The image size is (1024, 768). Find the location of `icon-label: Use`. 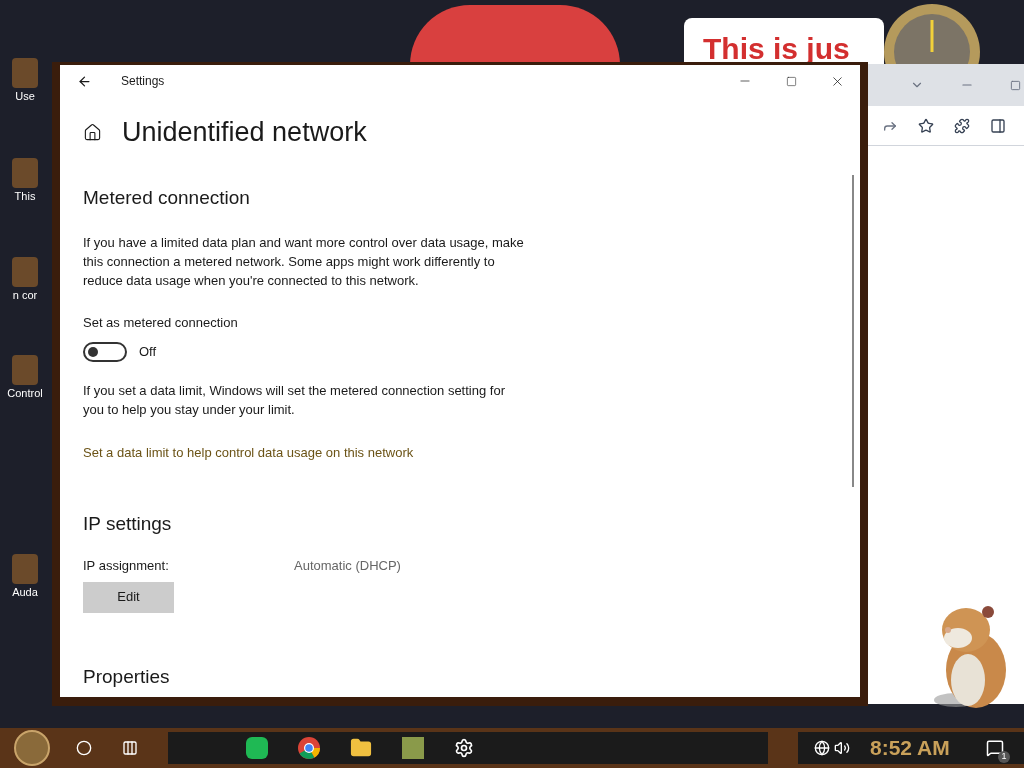

icon-label: Use is located at coordinates (25, 96).